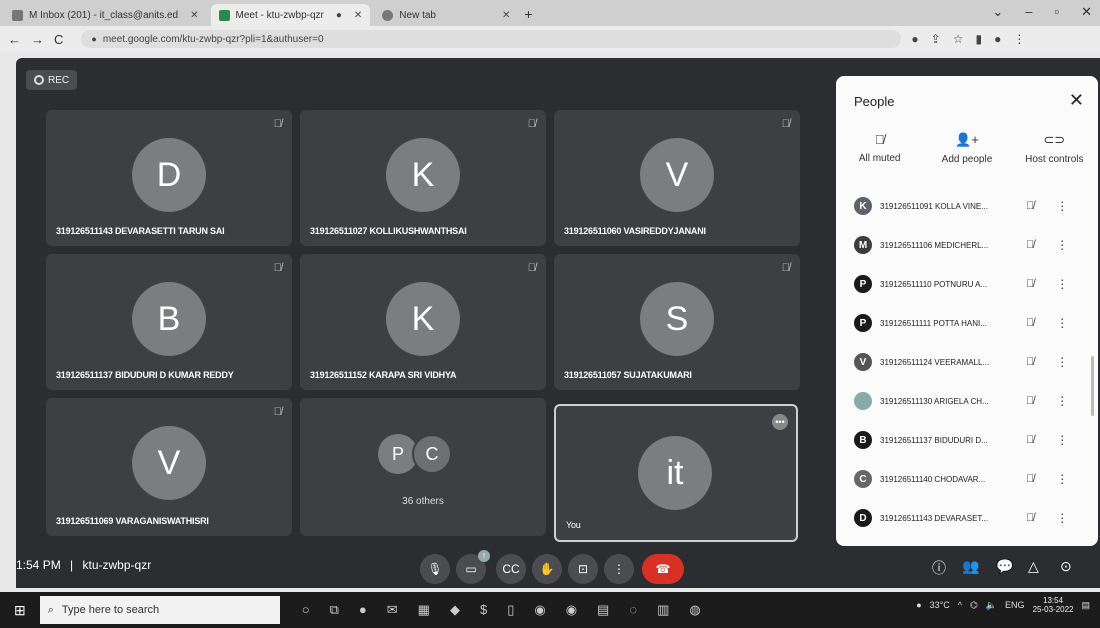 The image size is (1100, 628). What do you see at coordinates (991, 605) in the screenshot?
I see `volume-icon: 🔈` at bounding box center [991, 605].